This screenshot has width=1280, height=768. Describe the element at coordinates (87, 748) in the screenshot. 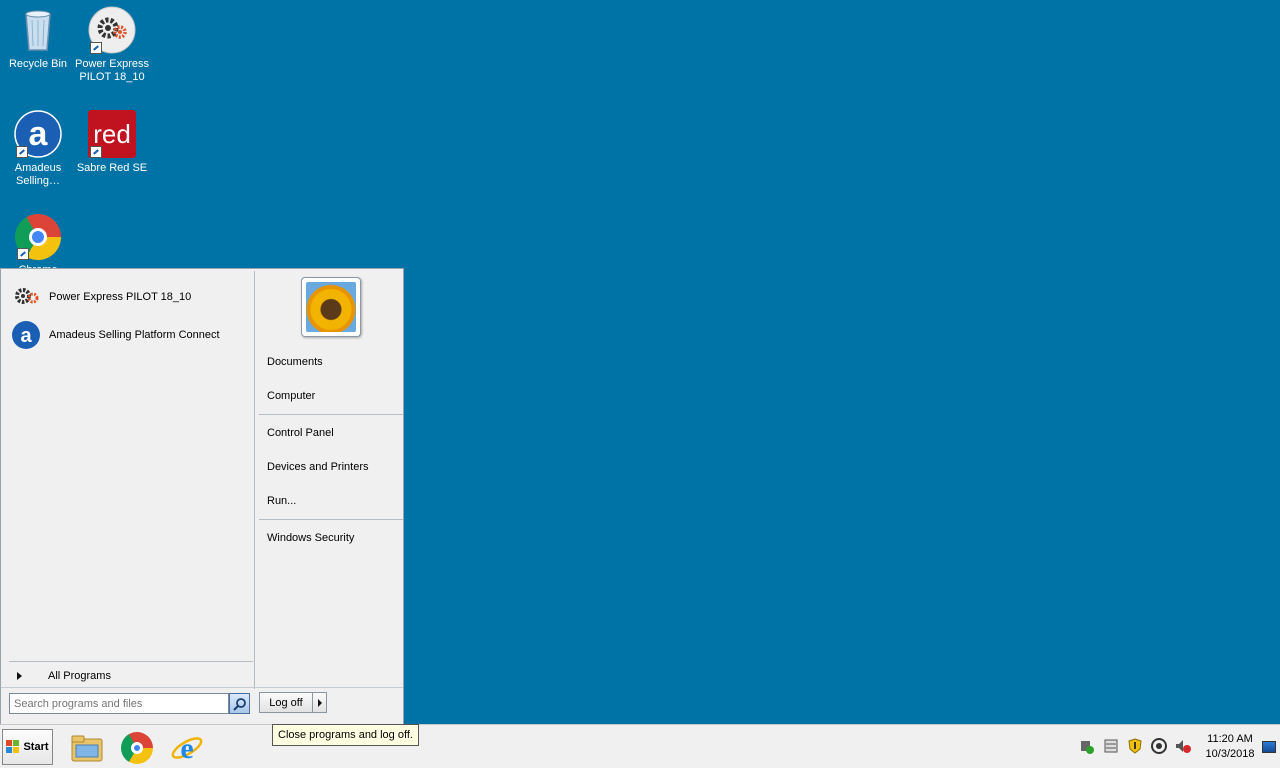

I see `file-explorer-icon` at that location.